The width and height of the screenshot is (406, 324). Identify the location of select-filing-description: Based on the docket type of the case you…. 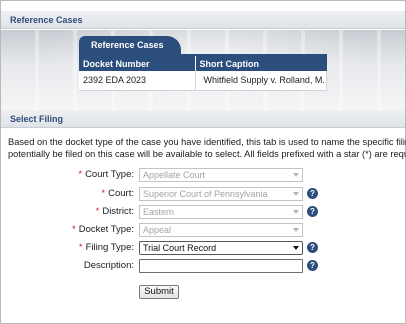
(207, 148).